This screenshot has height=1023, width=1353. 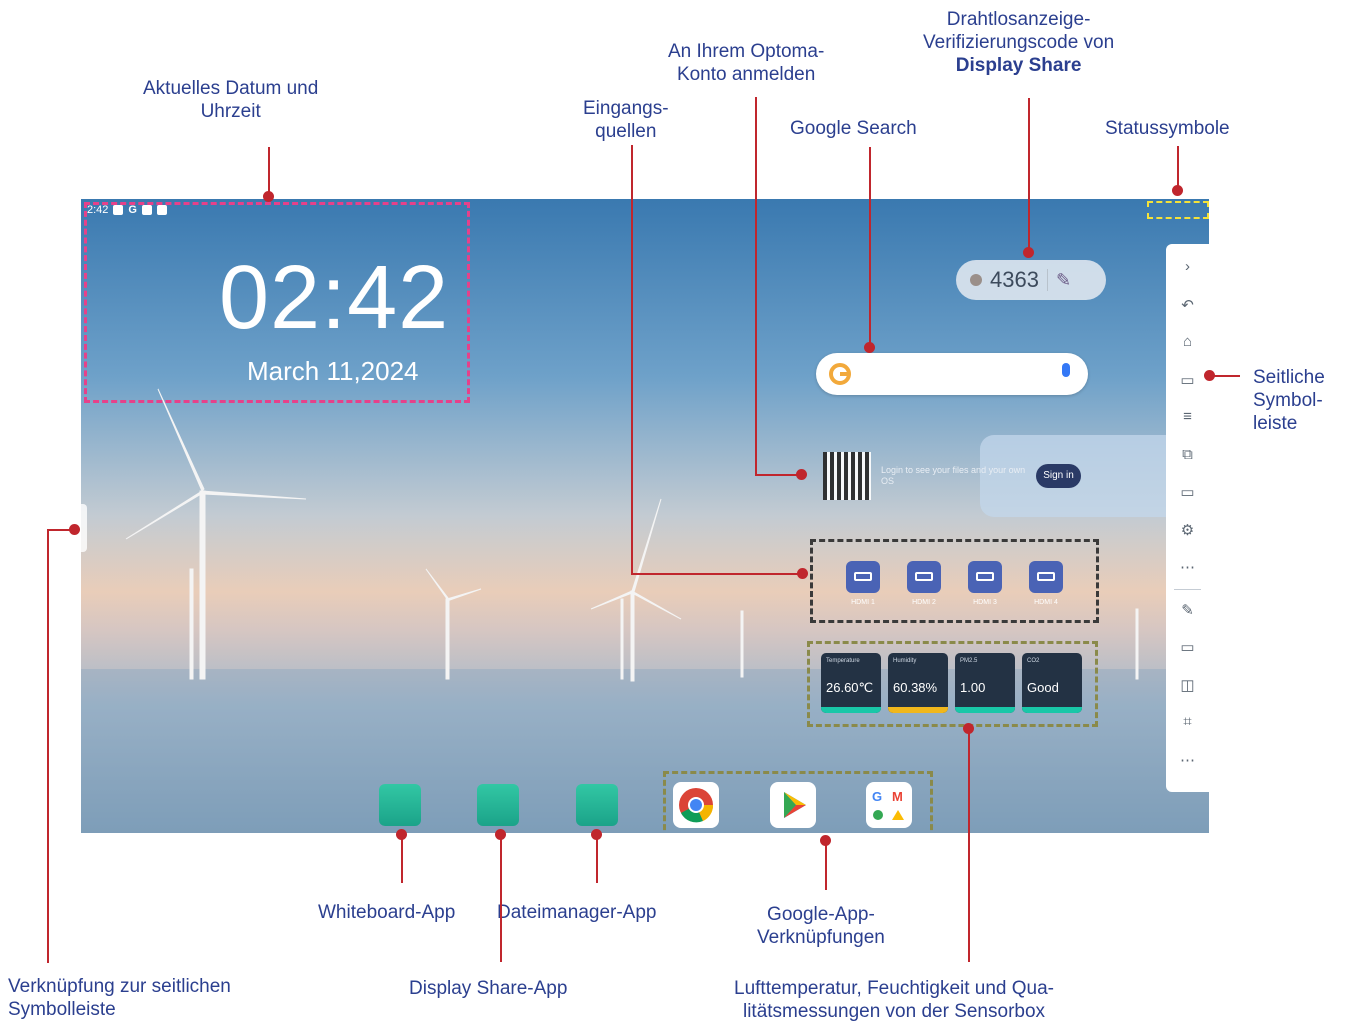 I want to click on callout-line: Konto anmelden, so click(x=746, y=74).